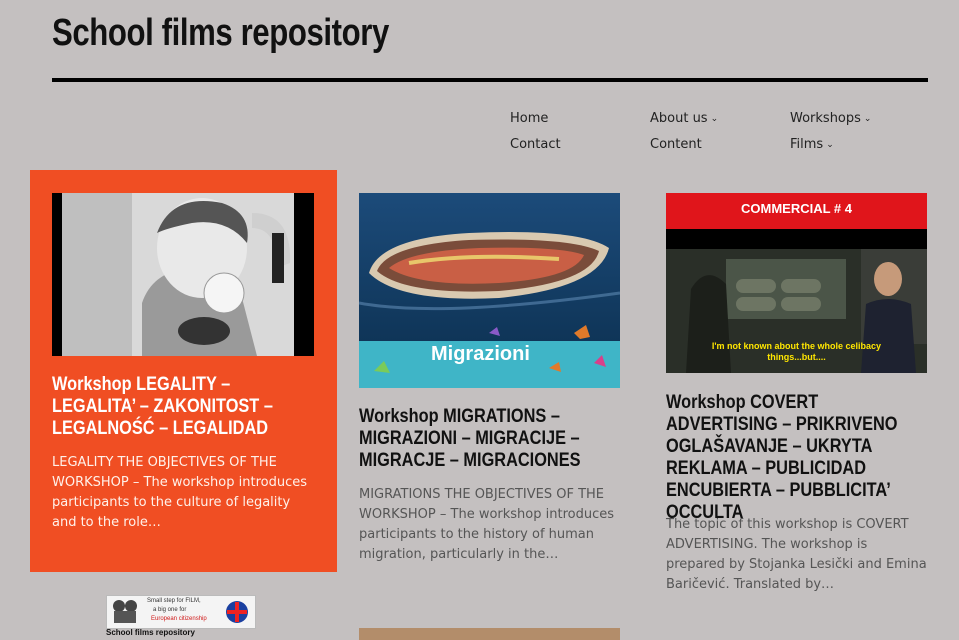 The image size is (959, 640). What do you see at coordinates (125, 611) in the screenshot?
I see `film-camera-icon` at bounding box center [125, 611].